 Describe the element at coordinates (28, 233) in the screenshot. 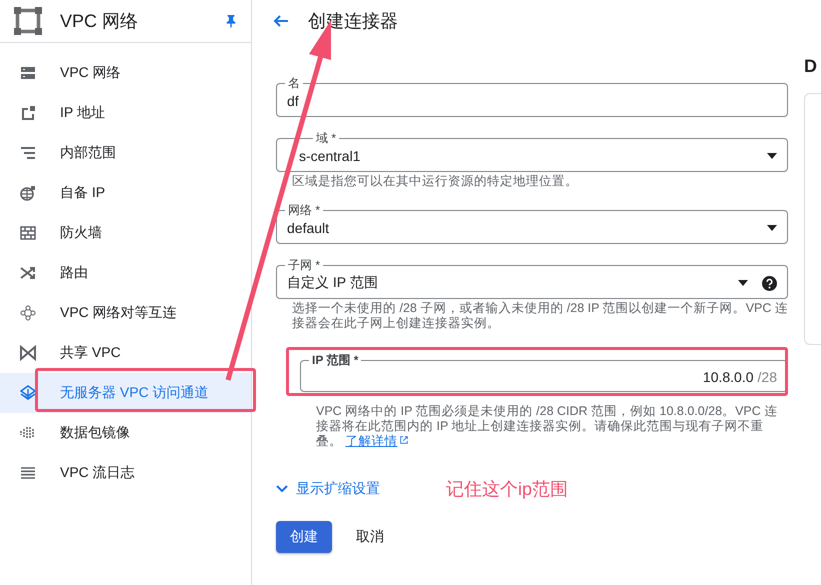

I see `firewall-icon` at that location.